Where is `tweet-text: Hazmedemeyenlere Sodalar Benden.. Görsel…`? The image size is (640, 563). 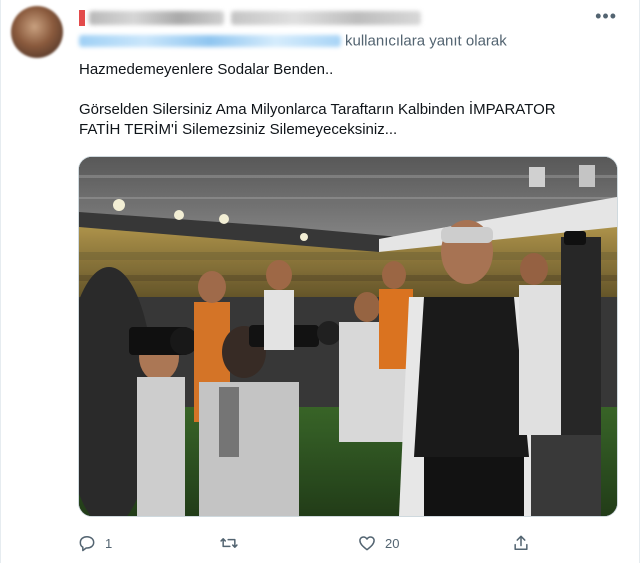 tweet-text: Hazmedemeyenlere Sodalar Benden.. Görsel… is located at coordinates (344, 100).